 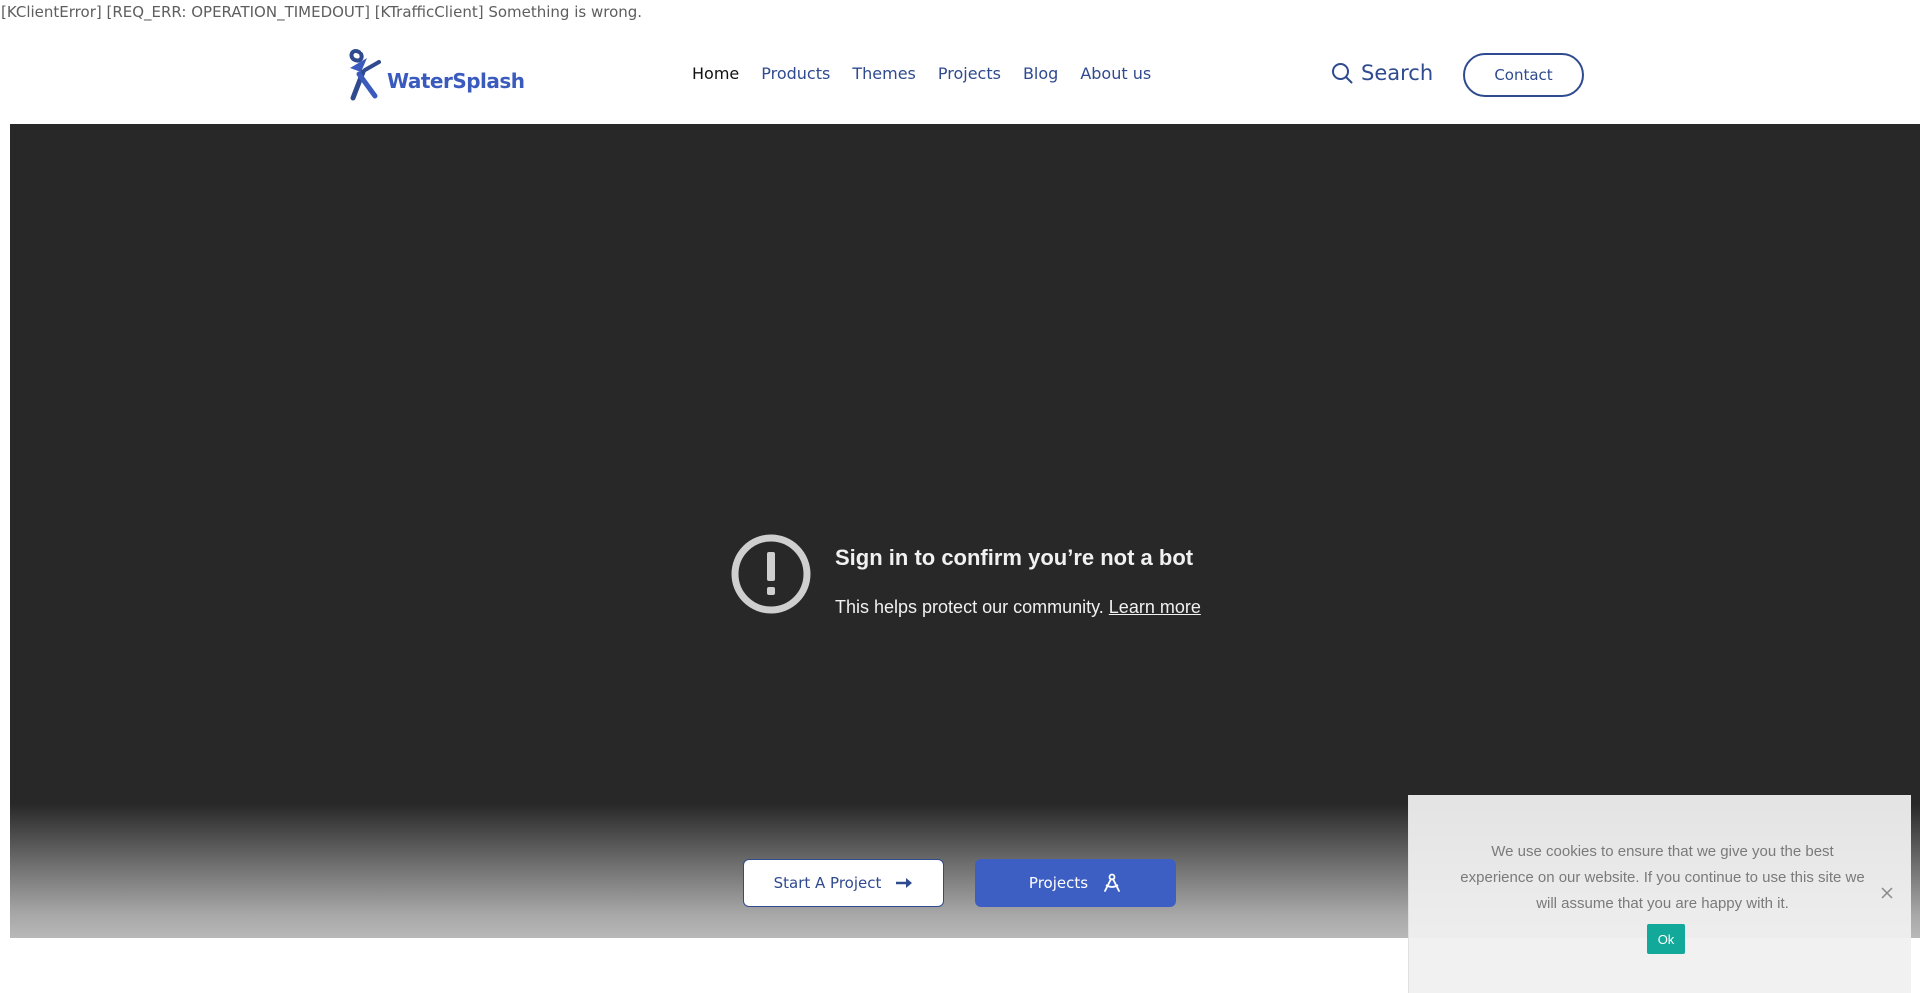 What do you see at coordinates (969, 607) in the screenshot?
I see `notice-body-text: This helps protect our community.` at bounding box center [969, 607].